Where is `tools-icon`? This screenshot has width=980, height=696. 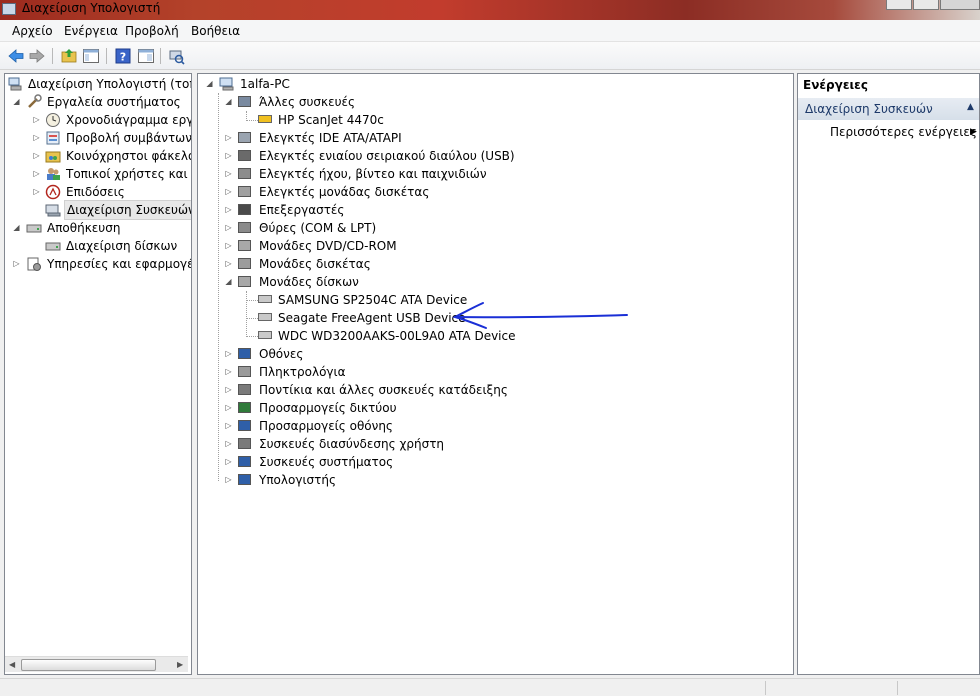
tools-icon is located at coordinates (35, 101).